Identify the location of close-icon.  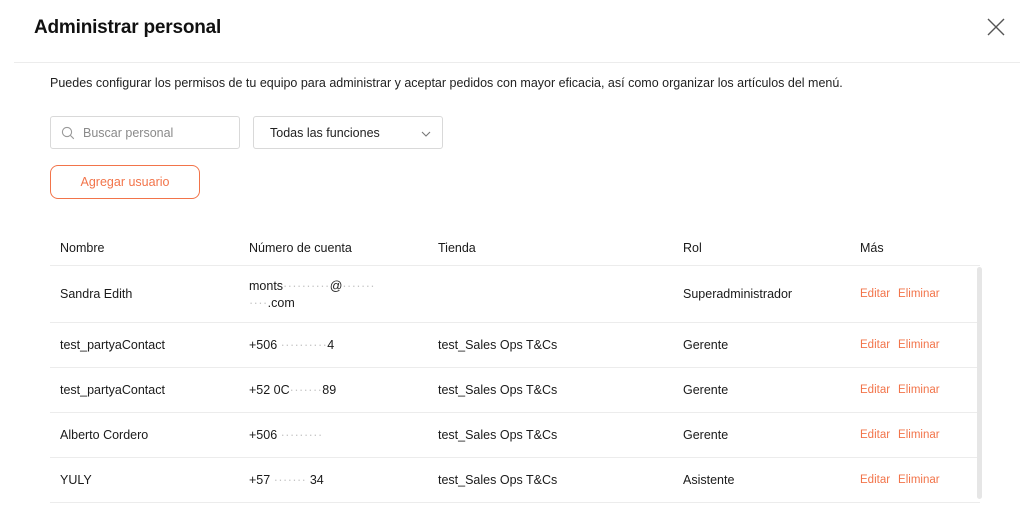
(996, 27).